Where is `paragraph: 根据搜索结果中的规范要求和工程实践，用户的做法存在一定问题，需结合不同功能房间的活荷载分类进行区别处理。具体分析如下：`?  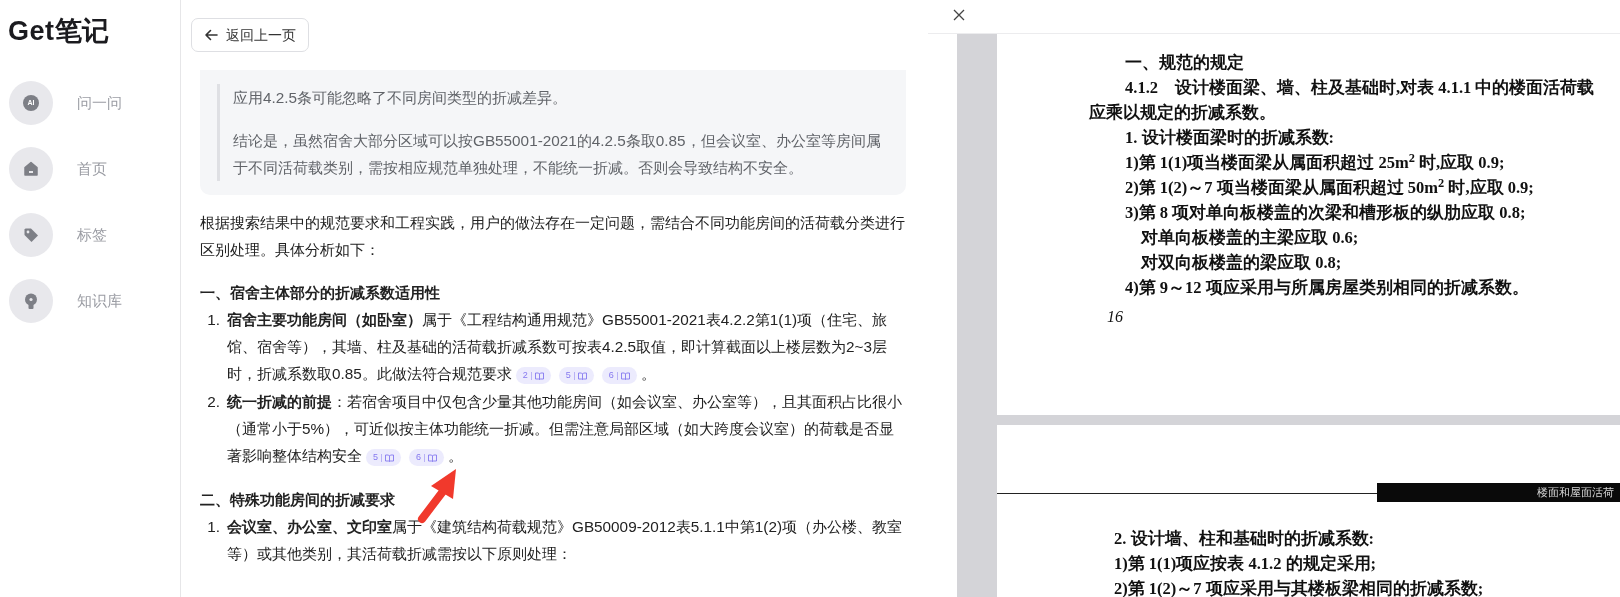
paragraph: 根据搜索结果中的规范要求和工程实践，用户的做法存在一定问题，需结合不同功能房间的活荷载分类进行区别处理。具体分析如下： is located at coordinates (553, 237).